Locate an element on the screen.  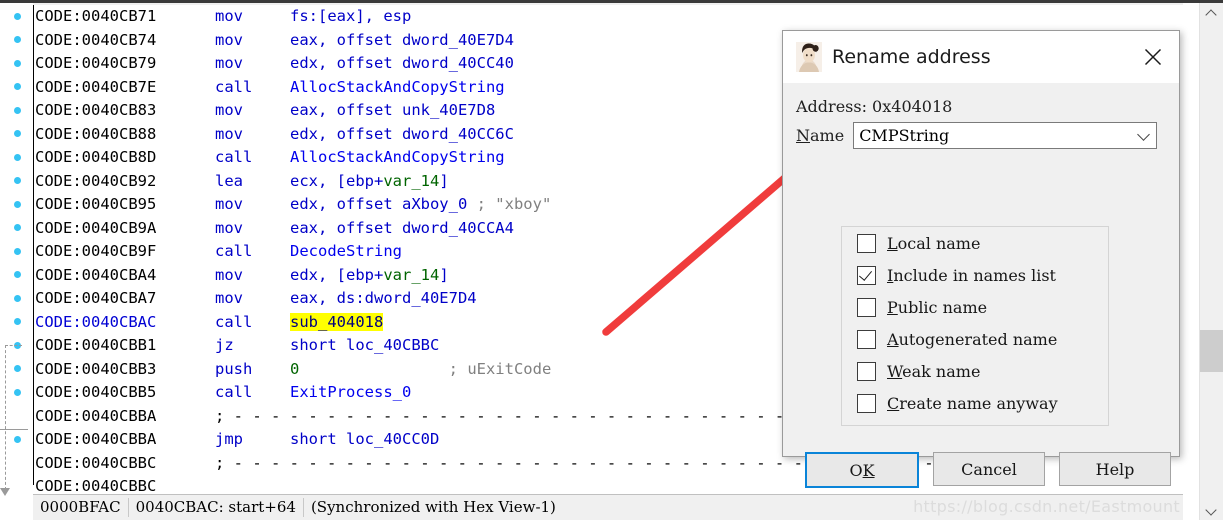
flow-line-top is located at coordinates (13, 345).